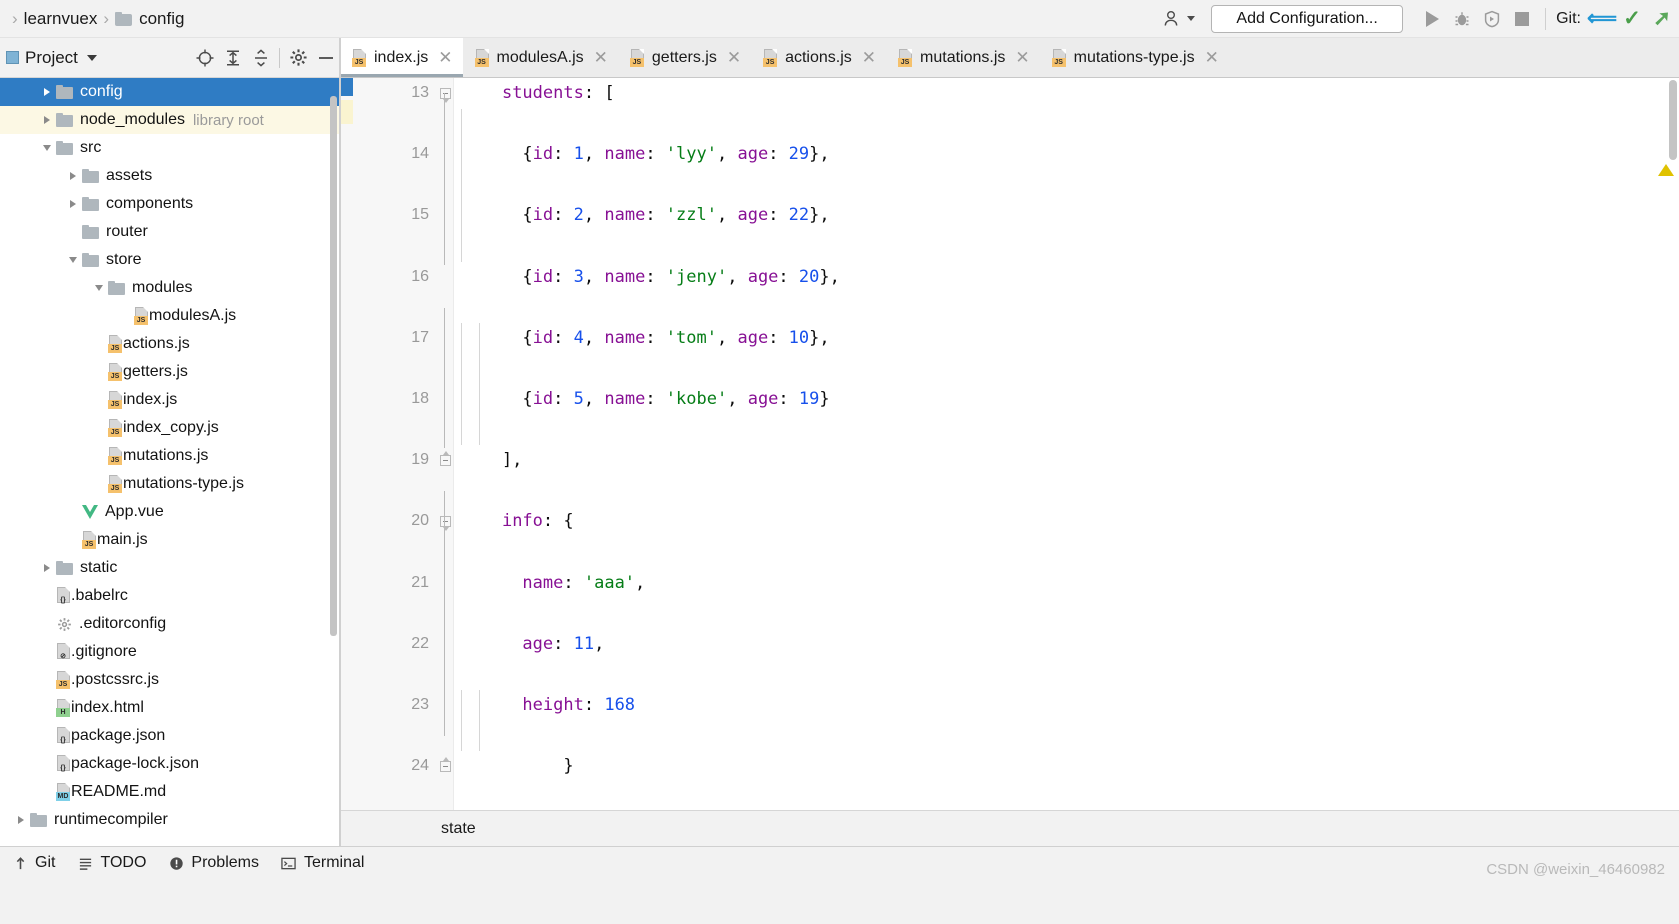  I want to click on hide-panel-icon, so click(326, 58).